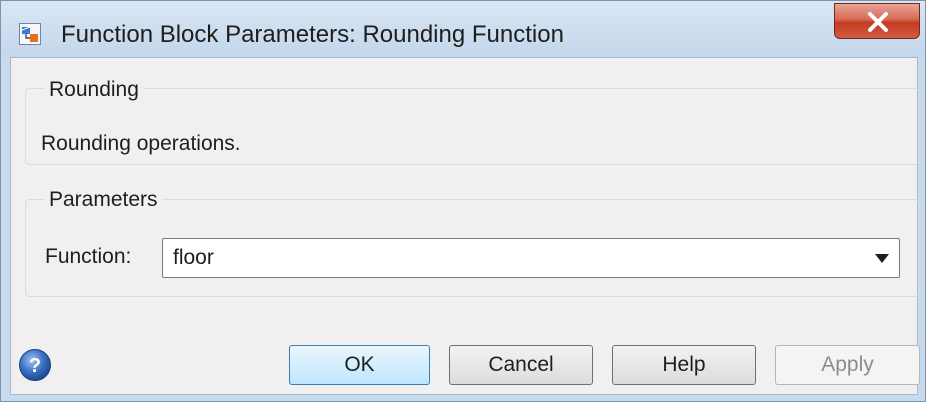 Image resolution: width=926 pixels, height=402 pixels. I want to click on close-icon, so click(878, 22).